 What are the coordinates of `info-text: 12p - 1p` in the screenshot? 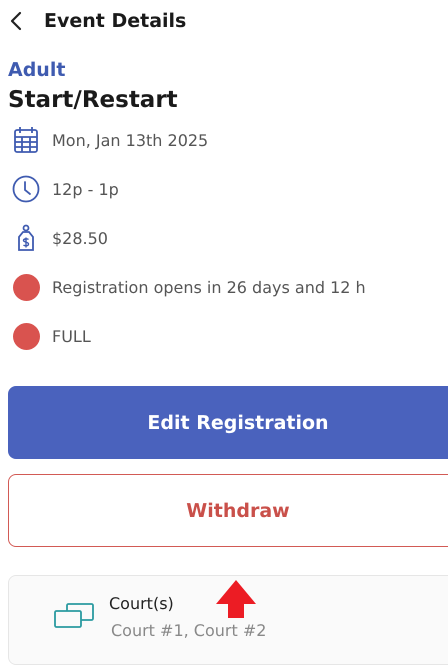 It's located at (85, 189).